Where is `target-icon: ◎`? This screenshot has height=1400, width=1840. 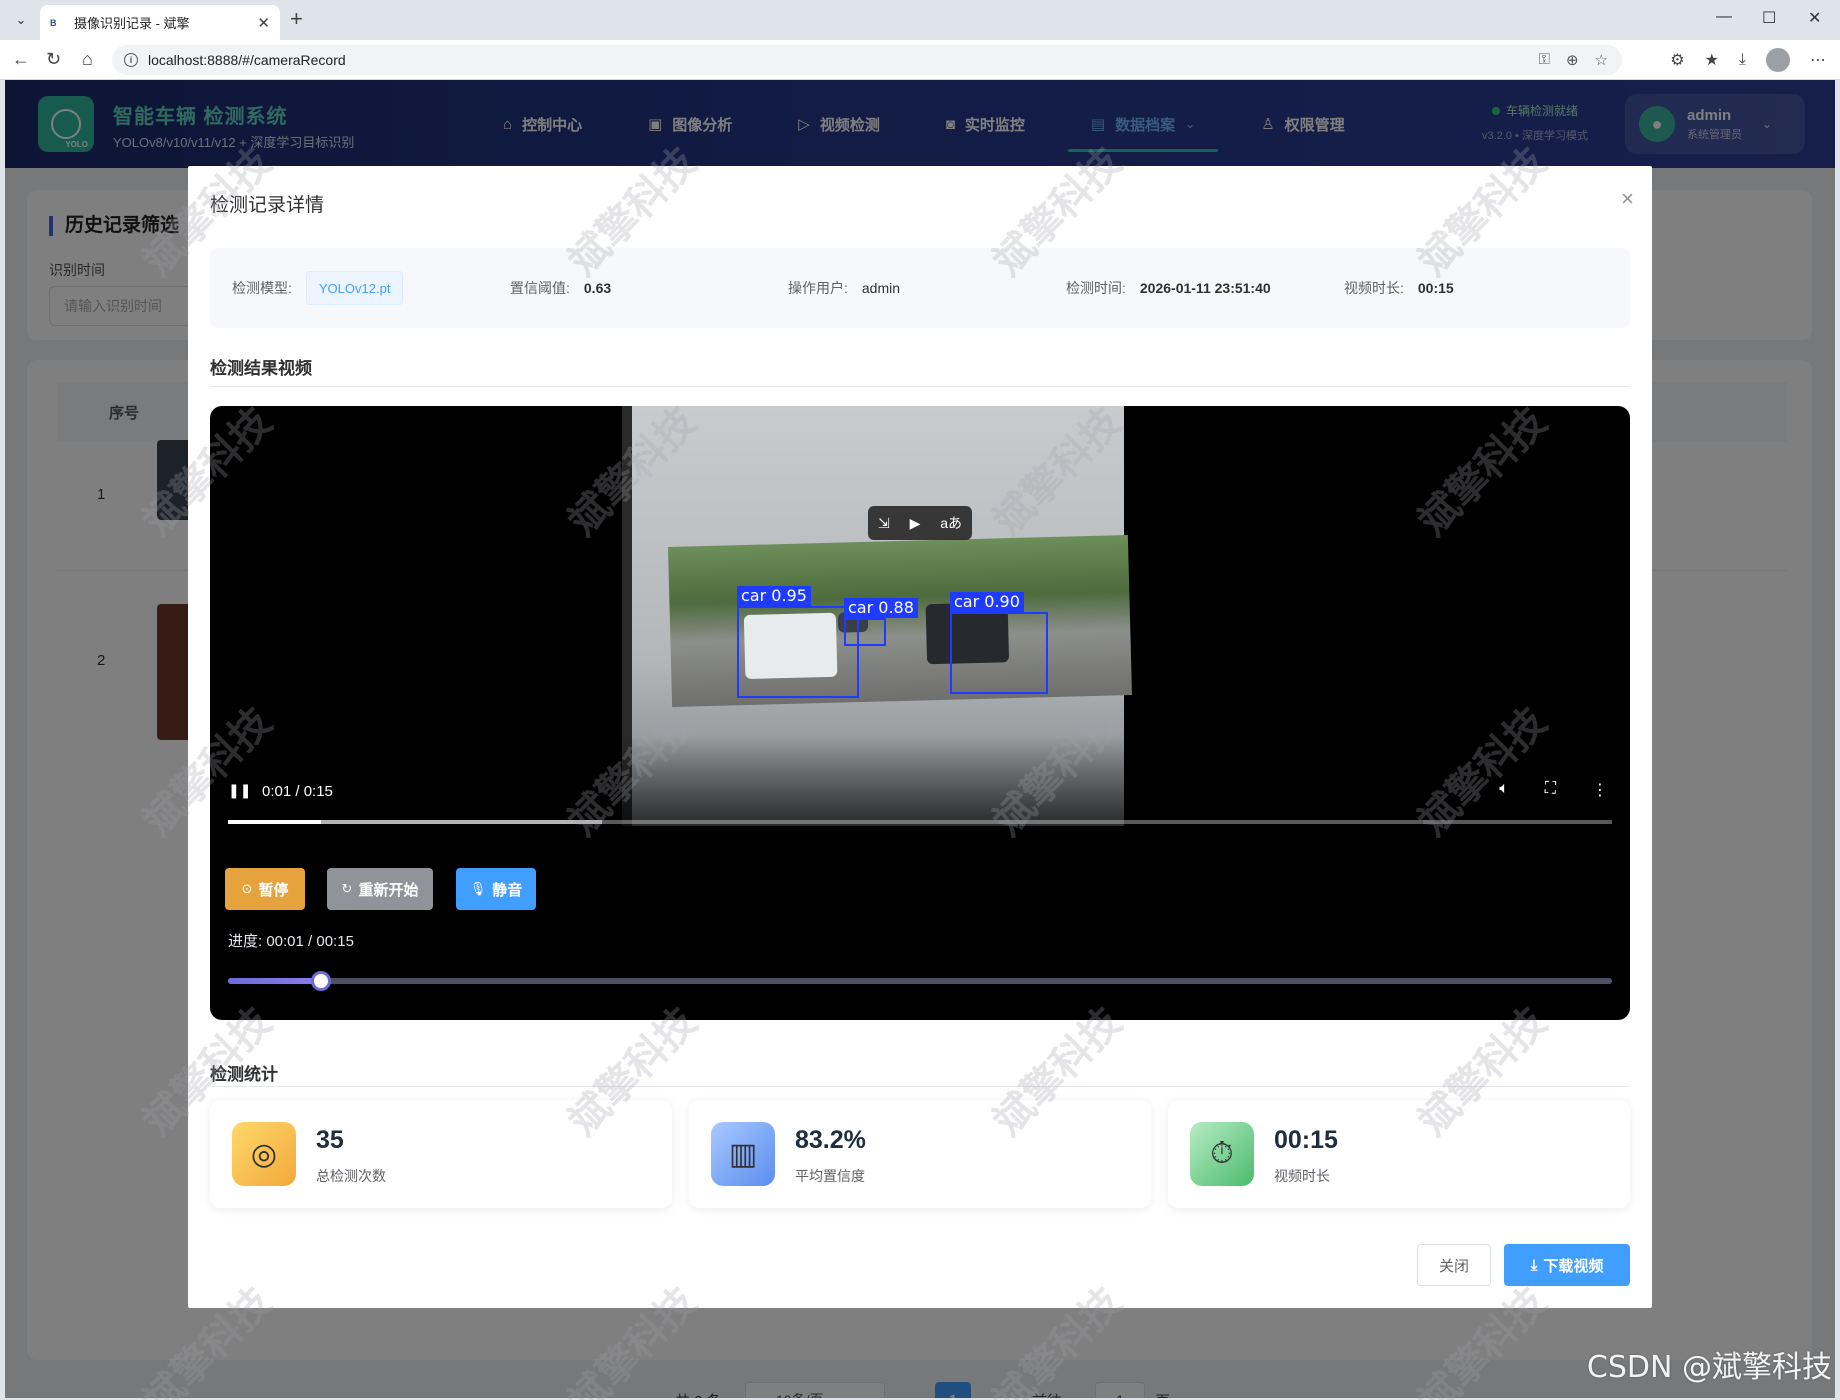 target-icon: ◎ is located at coordinates (264, 1154).